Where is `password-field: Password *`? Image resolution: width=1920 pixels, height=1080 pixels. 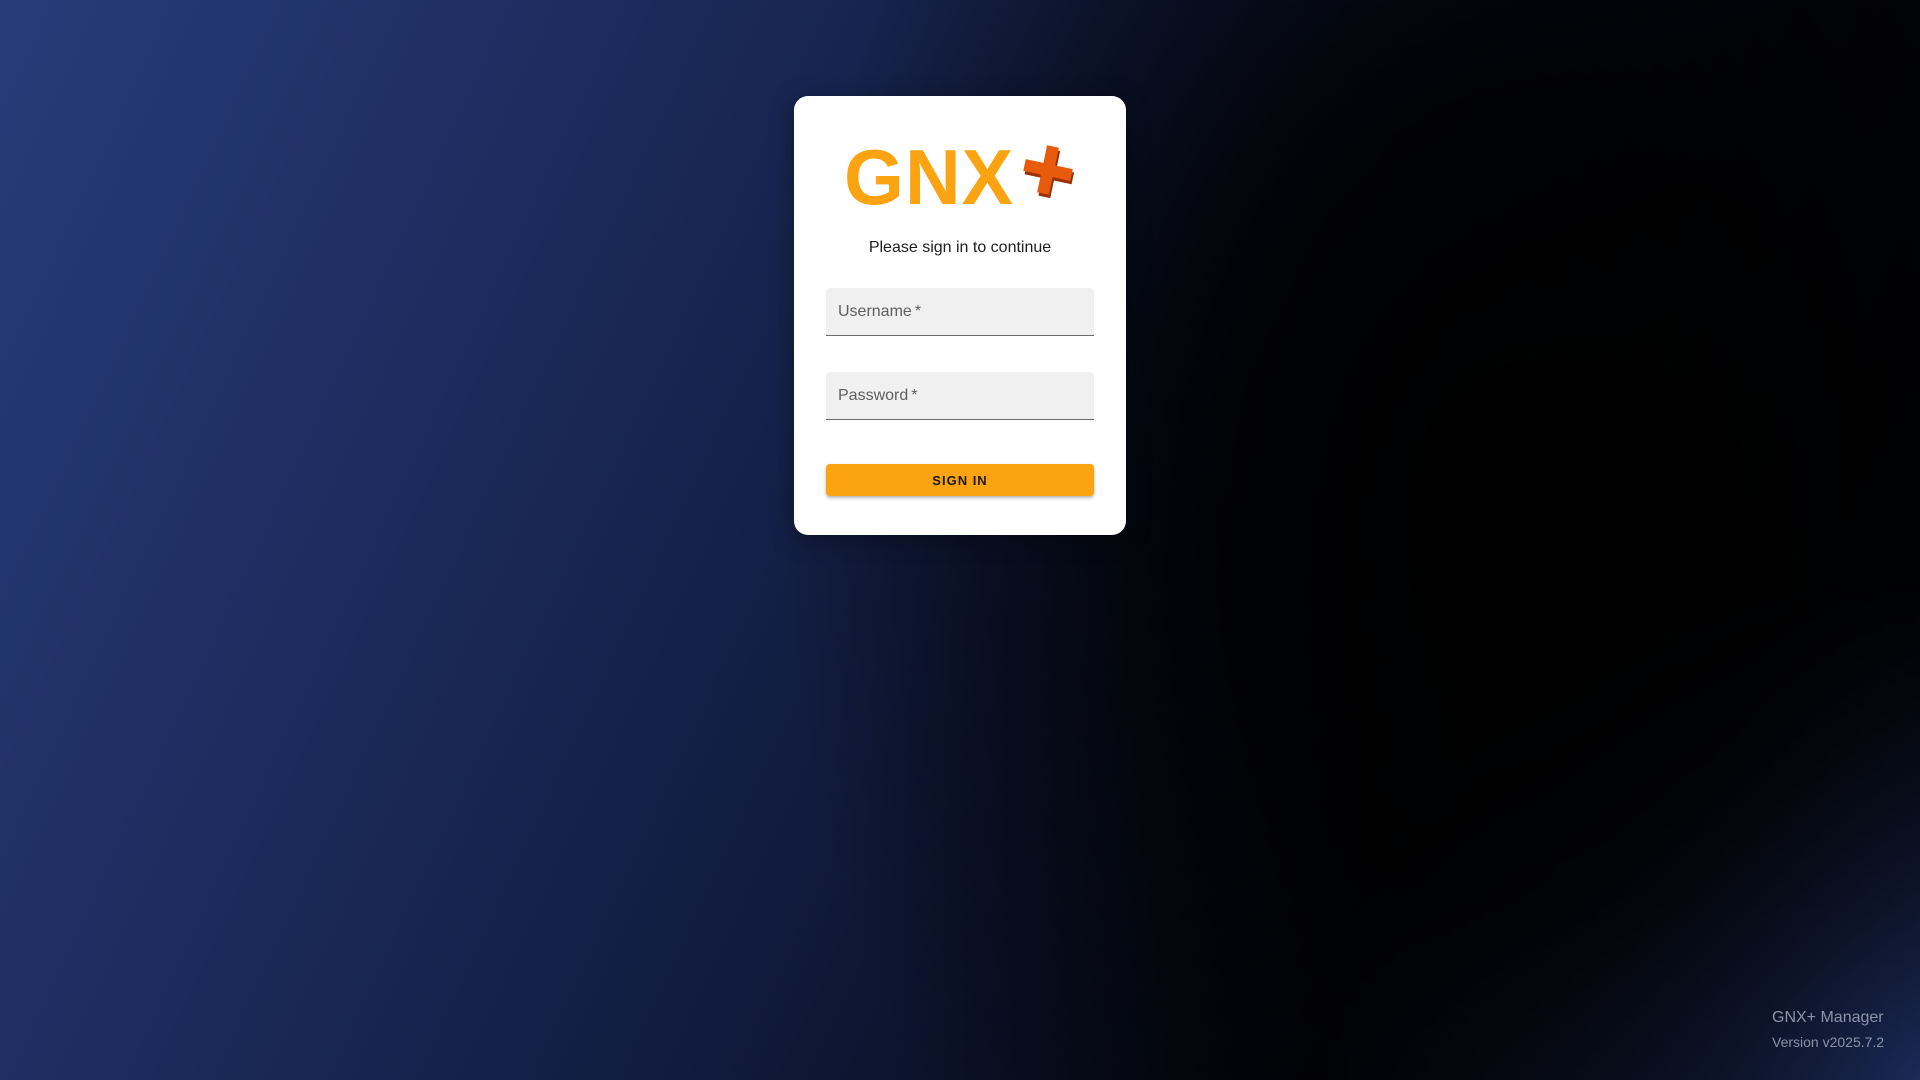 password-field: Password * is located at coordinates (960, 396).